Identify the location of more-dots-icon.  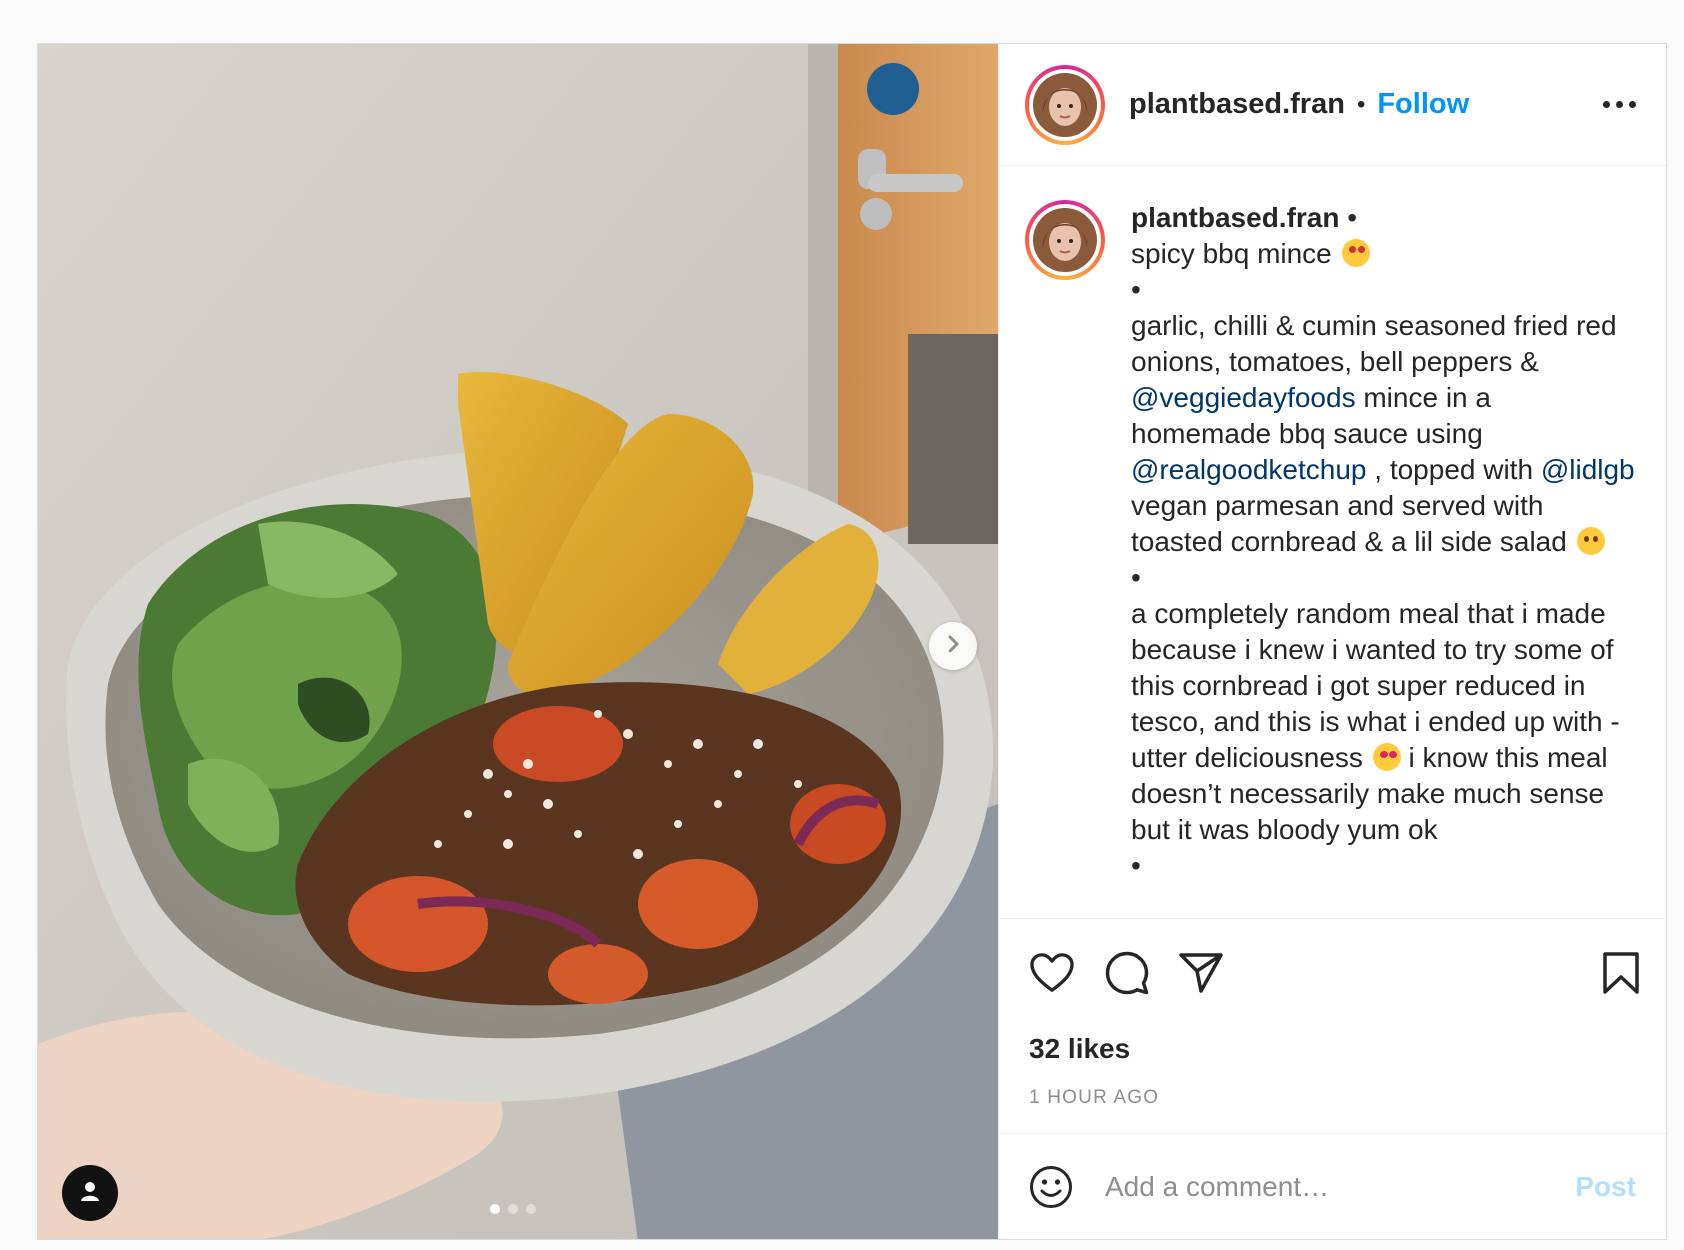
(1619, 104).